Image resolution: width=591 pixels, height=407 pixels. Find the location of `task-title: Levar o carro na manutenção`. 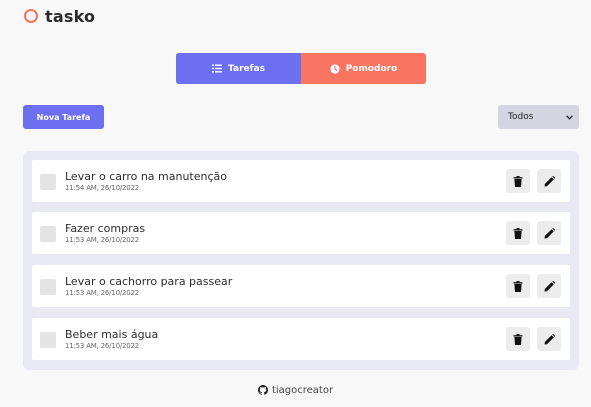

task-title: Levar o carro na manutenção is located at coordinates (146, 176).